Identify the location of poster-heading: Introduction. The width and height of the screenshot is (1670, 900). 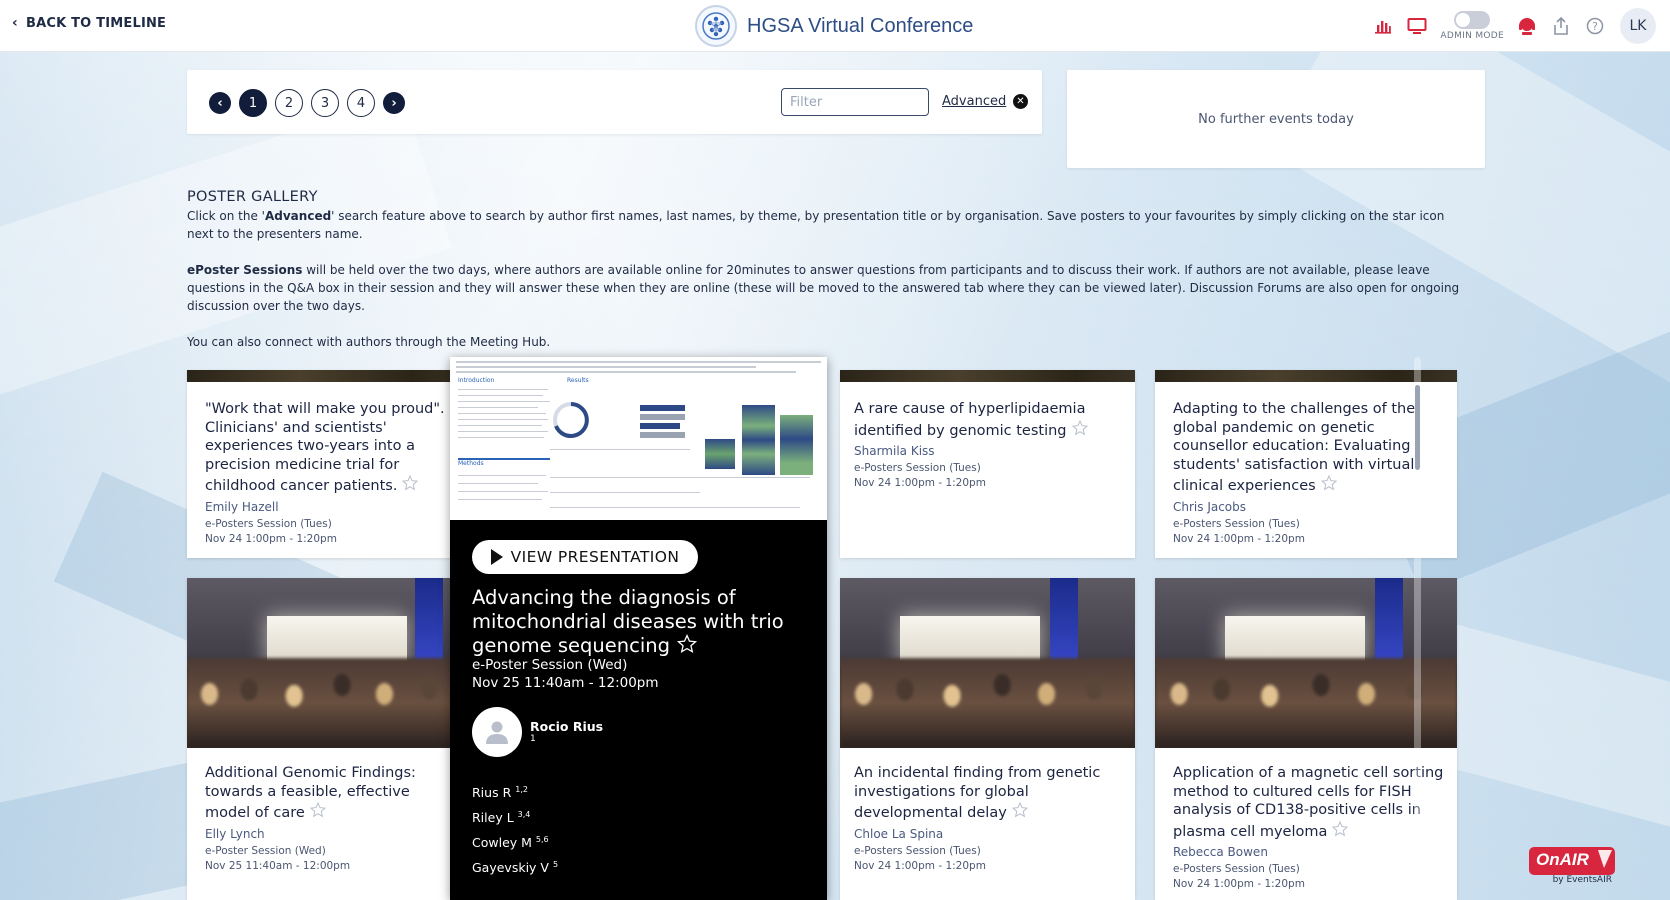
(476, 380).